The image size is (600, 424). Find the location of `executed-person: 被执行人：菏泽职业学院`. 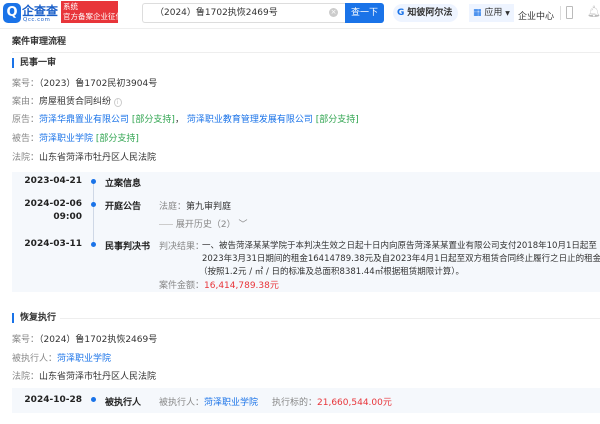

executed-person: 被执行人：菏泽职业学院 is located at coordinates (208, 401).